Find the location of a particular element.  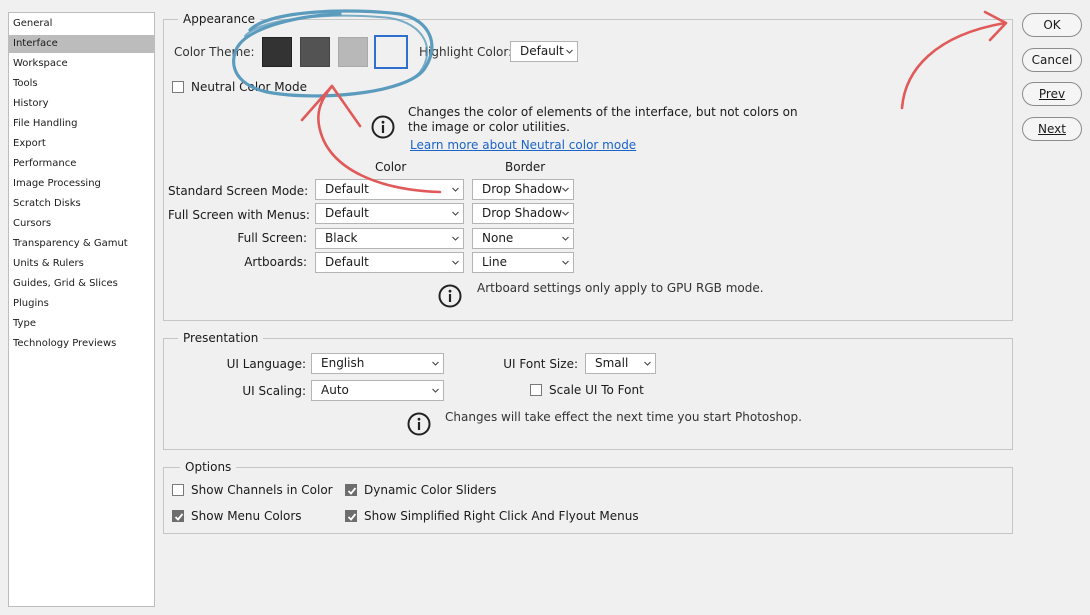

ui-language-select: English is located at coordinates (377, 363).